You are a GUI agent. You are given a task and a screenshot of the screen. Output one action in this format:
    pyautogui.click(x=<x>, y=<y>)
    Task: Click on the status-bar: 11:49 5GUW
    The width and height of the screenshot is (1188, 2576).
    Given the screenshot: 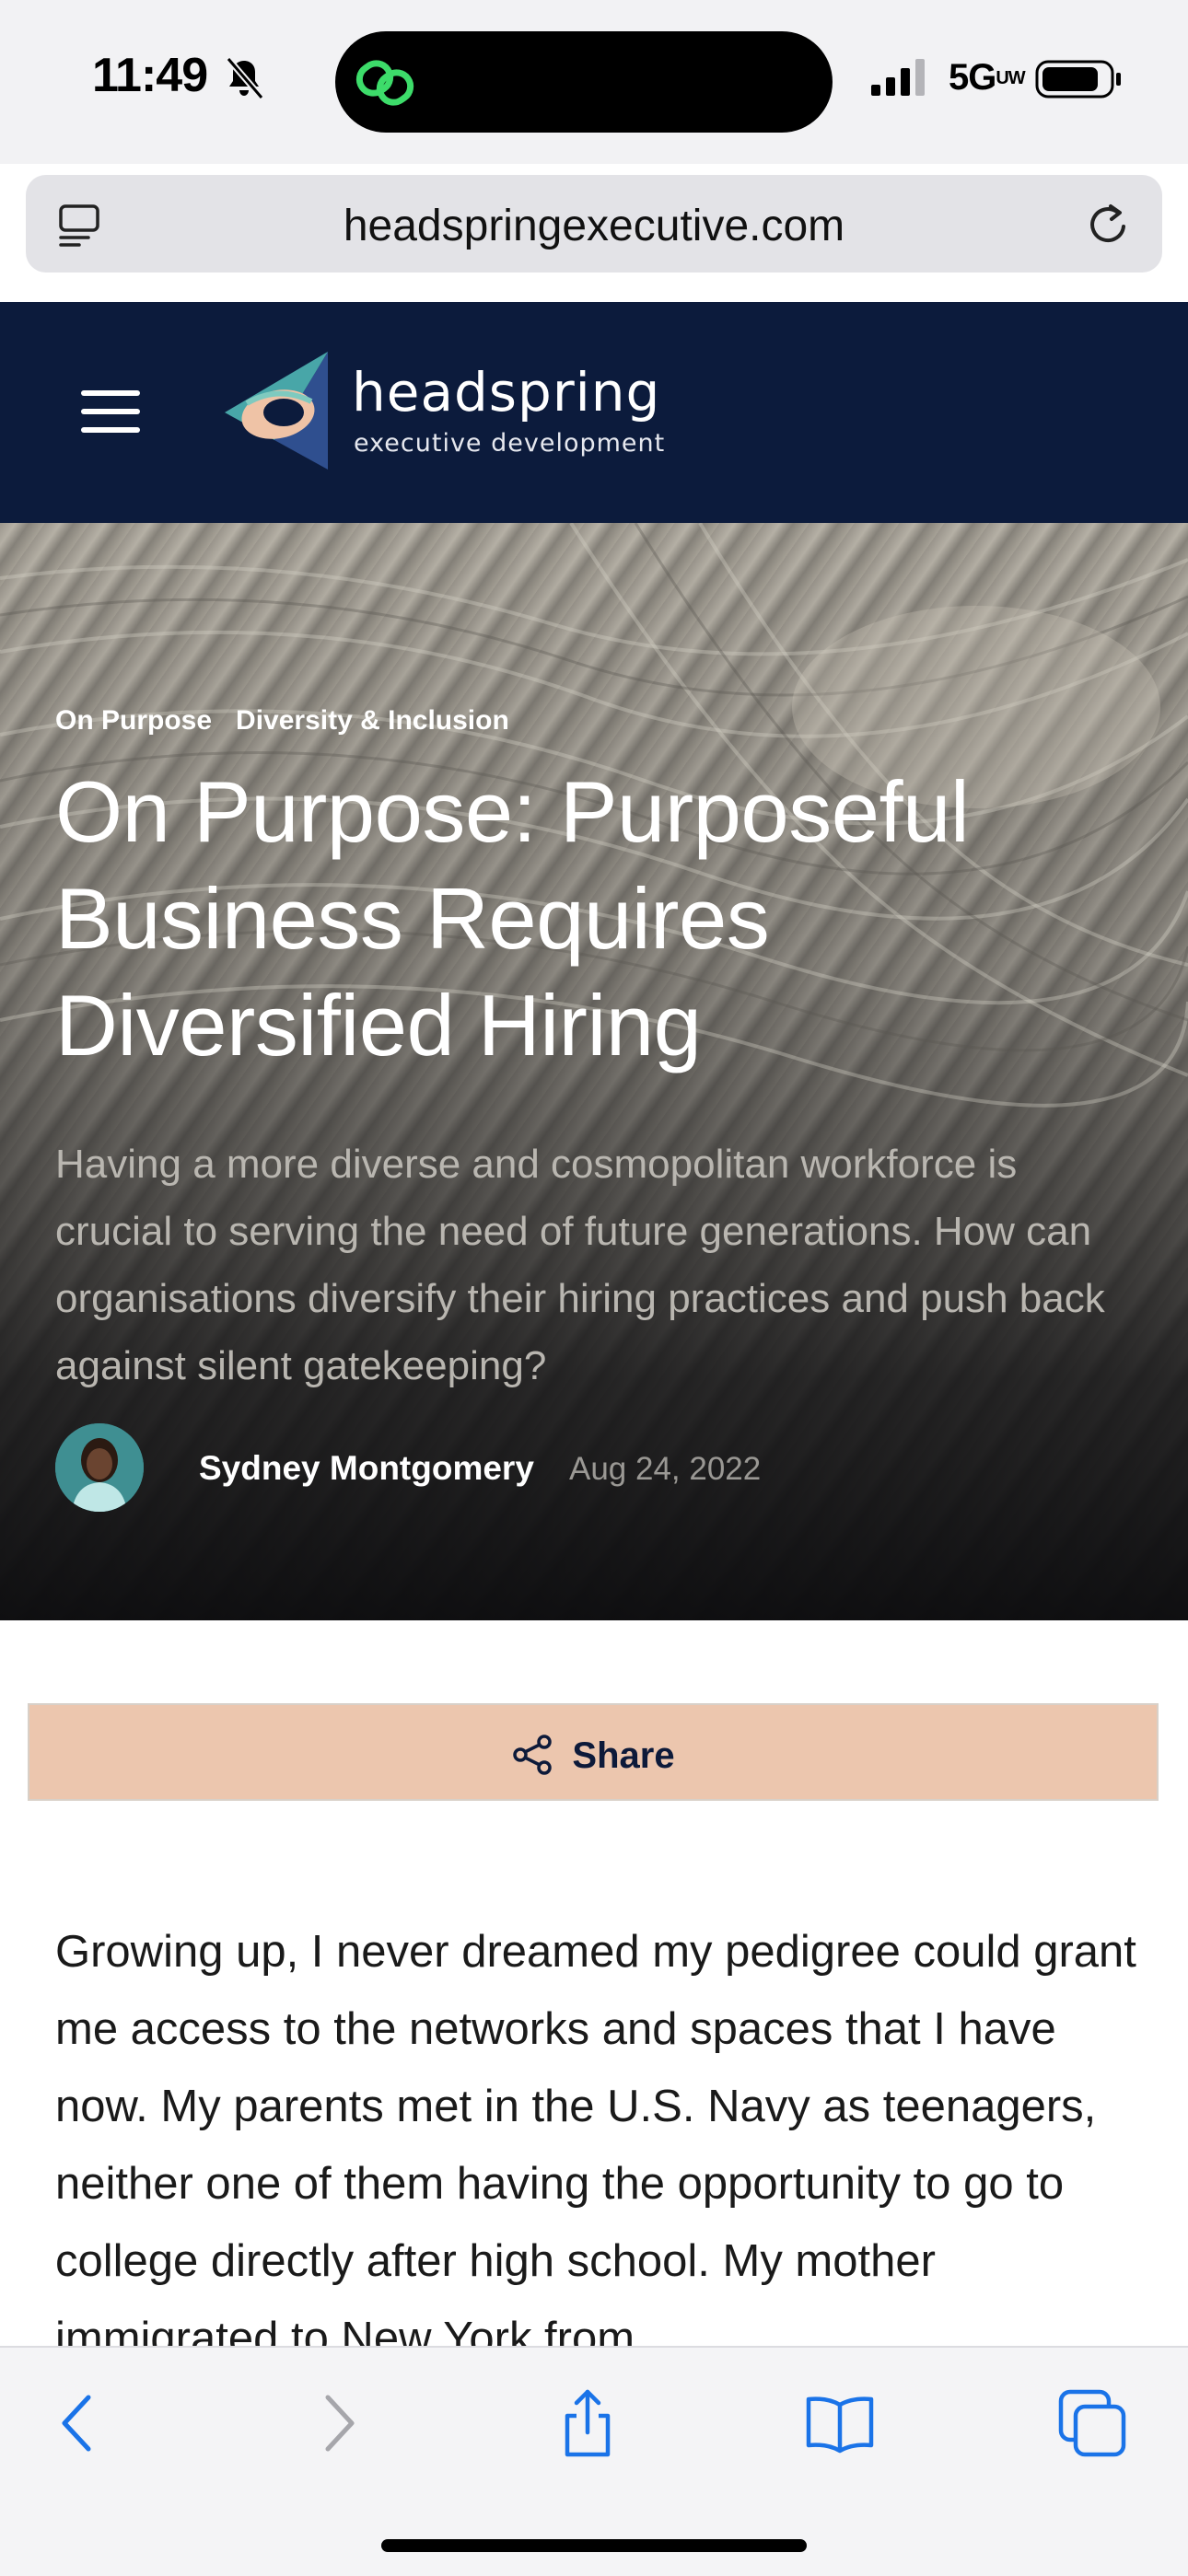 What is the action you would take?
    pyautogui.click(x=594, y=82)
    